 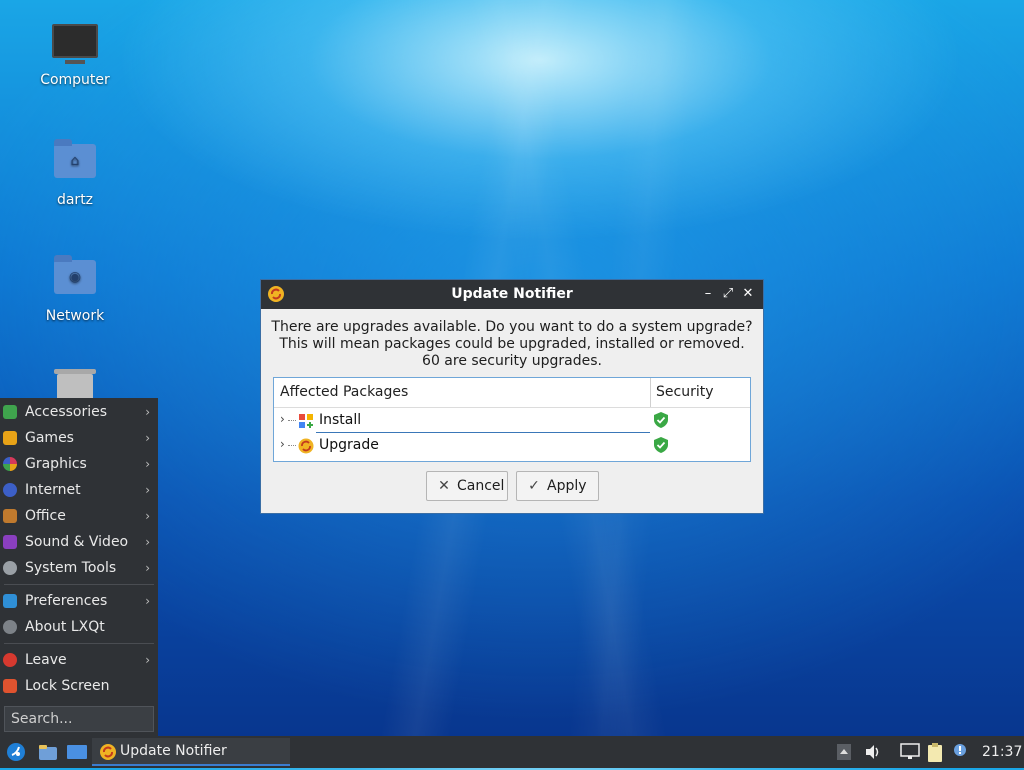 What do you see at coordinates (306, 446) in the screenshot?
I see `upgrade-package-icon` at bounding box center [306, 446].